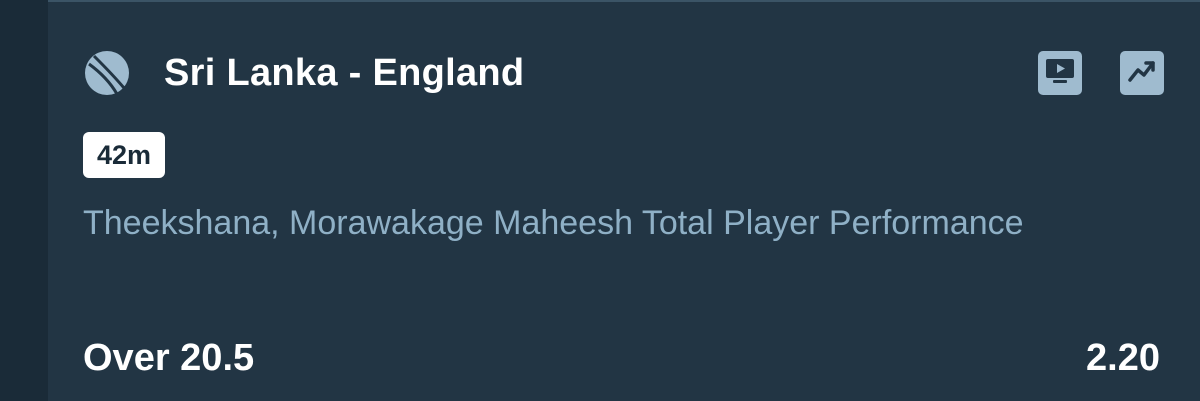  Describe the element at coordinates (1101, 73) in the screenshot. I see `header-actions` at that location.